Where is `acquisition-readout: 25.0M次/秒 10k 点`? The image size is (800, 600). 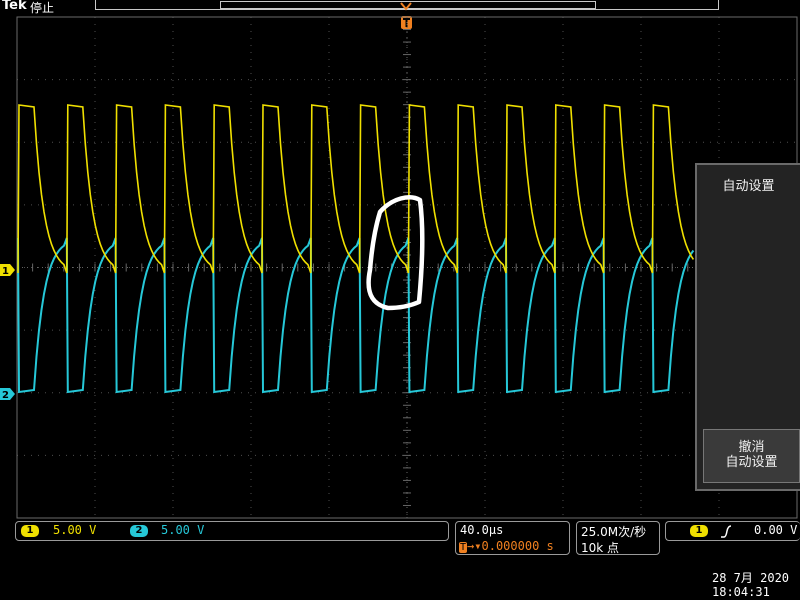 acquisition-readout: 25.0M次/秒 10k 点 is located at coordinates (618, 538).